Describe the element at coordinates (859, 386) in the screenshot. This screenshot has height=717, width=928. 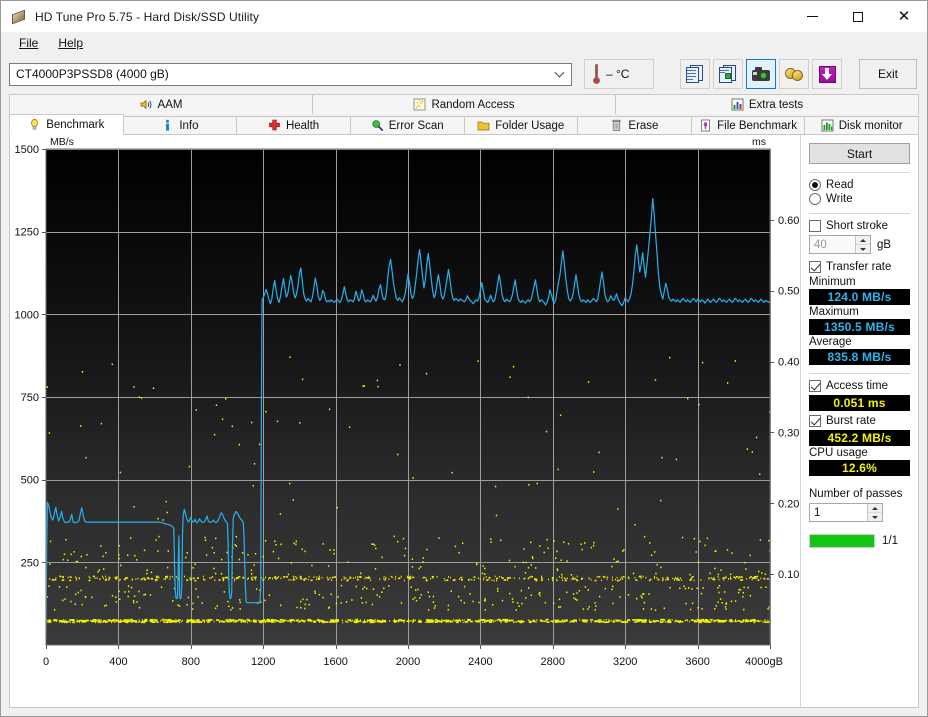
I see `access-time-checkbox: Access time` at that location.